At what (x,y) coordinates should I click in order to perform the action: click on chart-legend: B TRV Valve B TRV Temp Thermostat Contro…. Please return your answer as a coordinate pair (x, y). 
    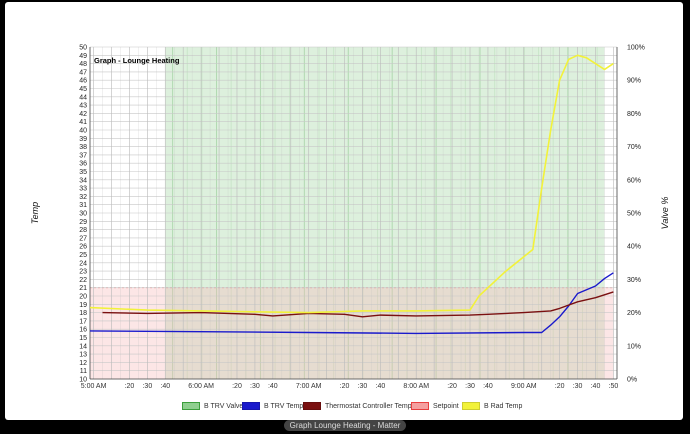
    Looking at the image, I should click on (345, 407).